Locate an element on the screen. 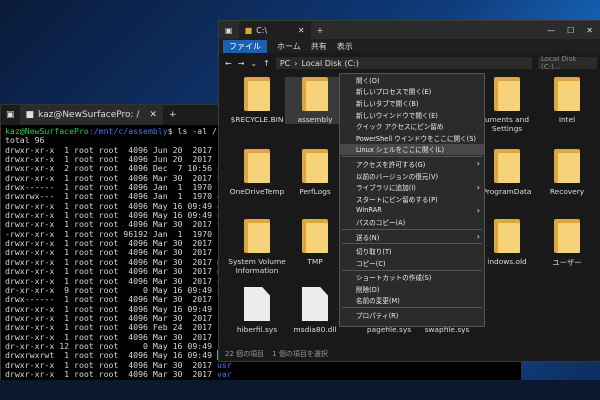 This screenshot has width=600, height=400. folder-item: TMP is located at coordinates (315, 242).